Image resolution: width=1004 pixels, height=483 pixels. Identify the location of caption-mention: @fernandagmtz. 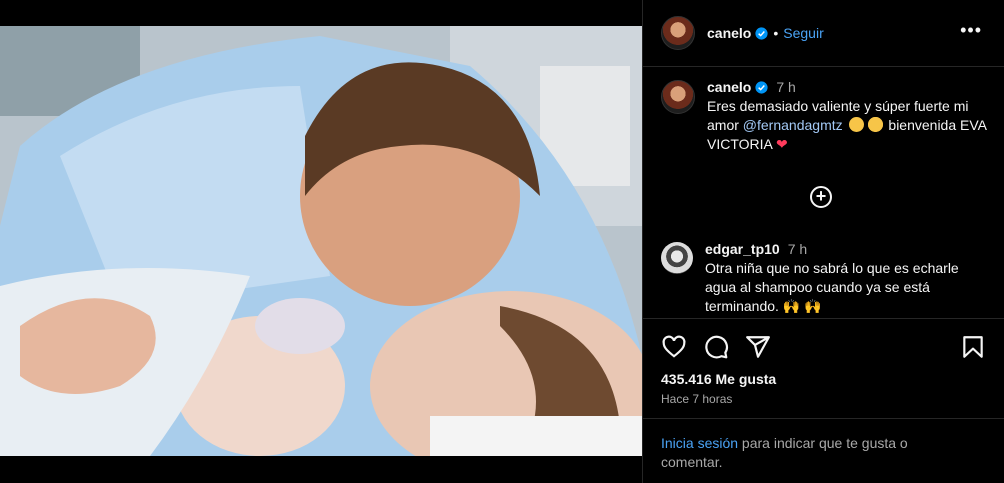
(793, 125).